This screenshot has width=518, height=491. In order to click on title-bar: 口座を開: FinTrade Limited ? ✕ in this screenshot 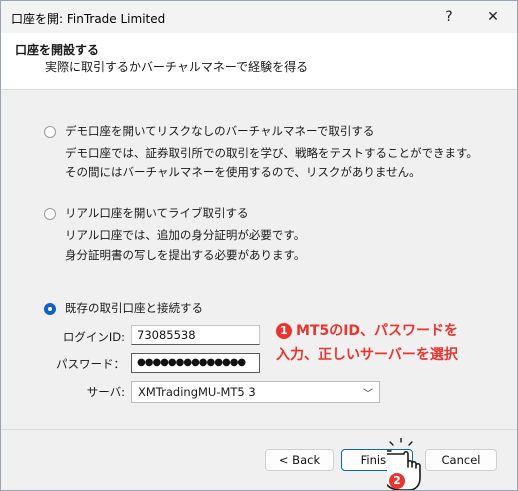, I will do `click(259, 17)`.